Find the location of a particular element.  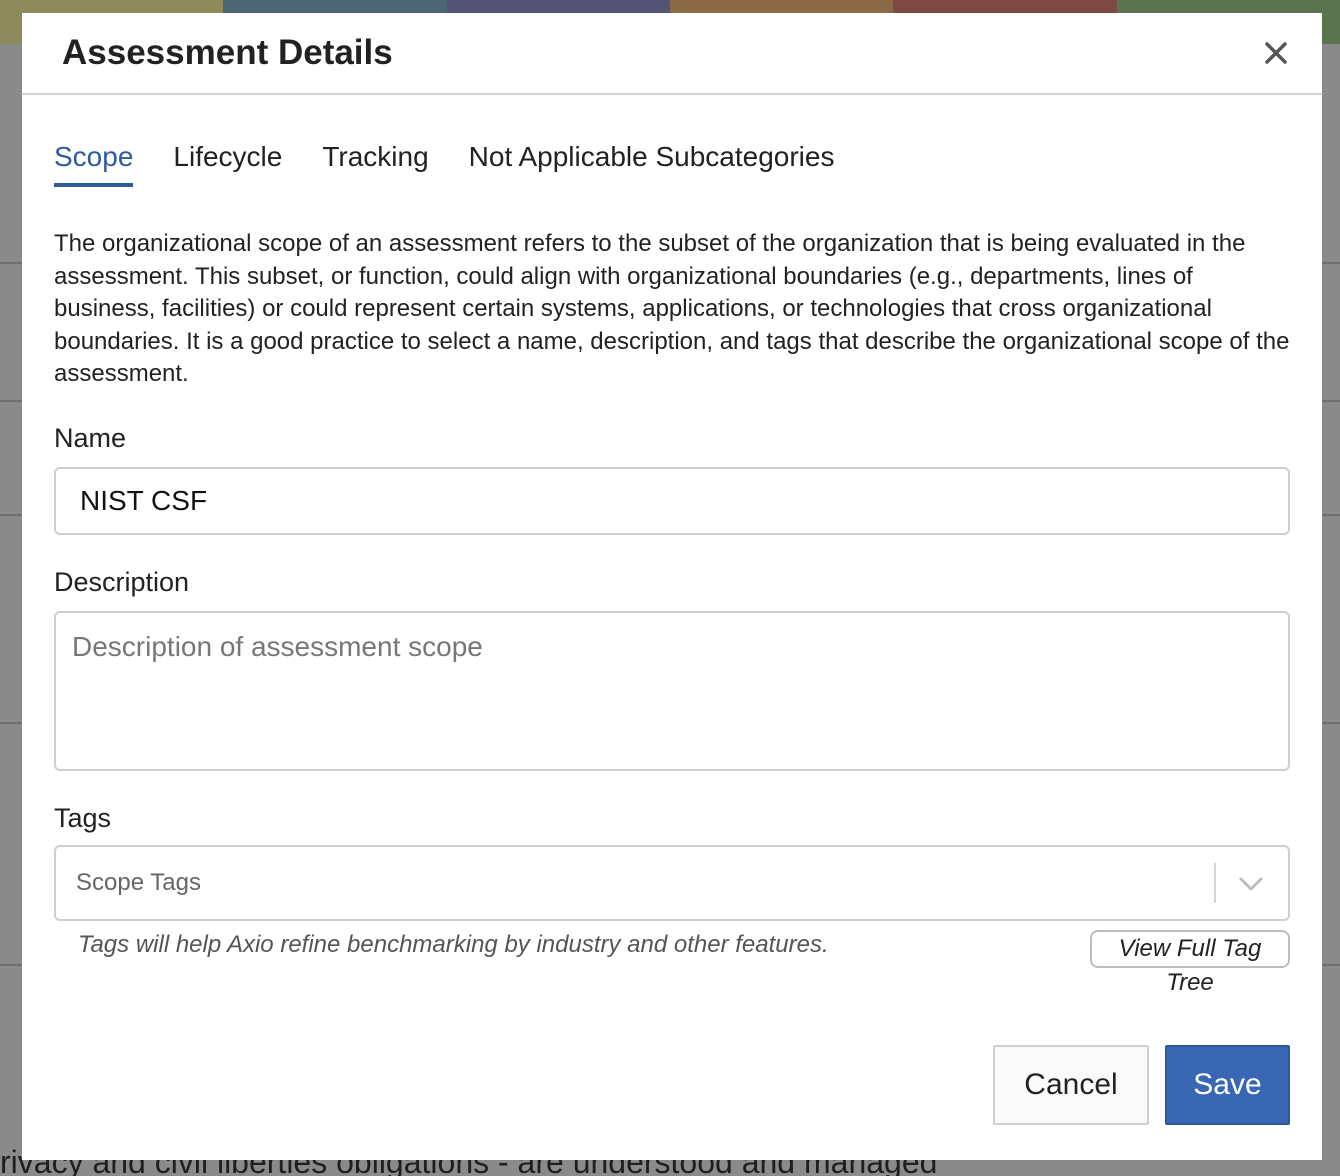

description-textarea is located at coordinates (672, 691).